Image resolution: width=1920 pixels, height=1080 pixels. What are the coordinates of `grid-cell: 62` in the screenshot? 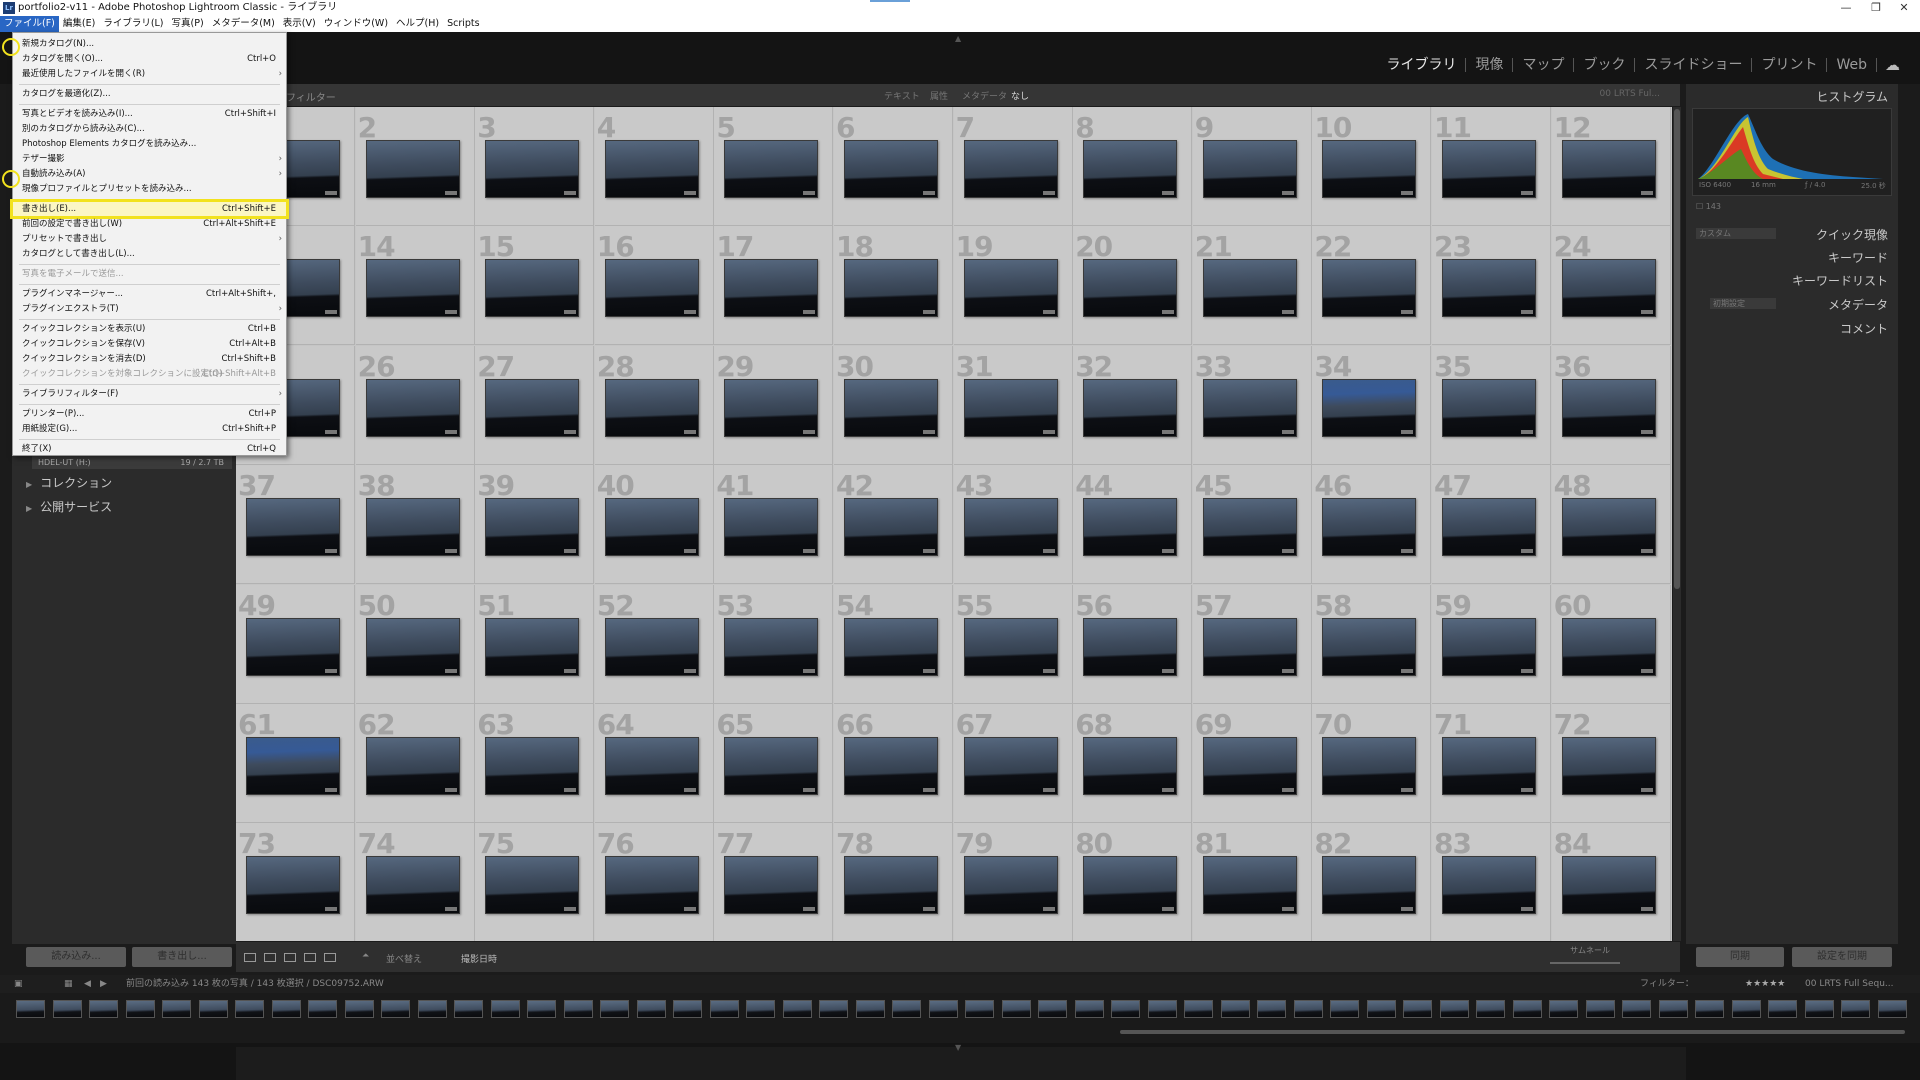 It's located at (415, 763).